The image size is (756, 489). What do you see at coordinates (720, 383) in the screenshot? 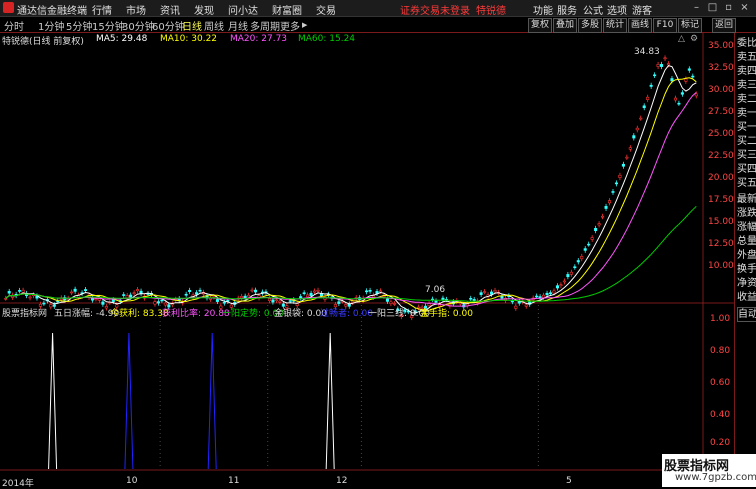
I see `sub-tick-0-6: 0.60` at bounding box center [720, 383].